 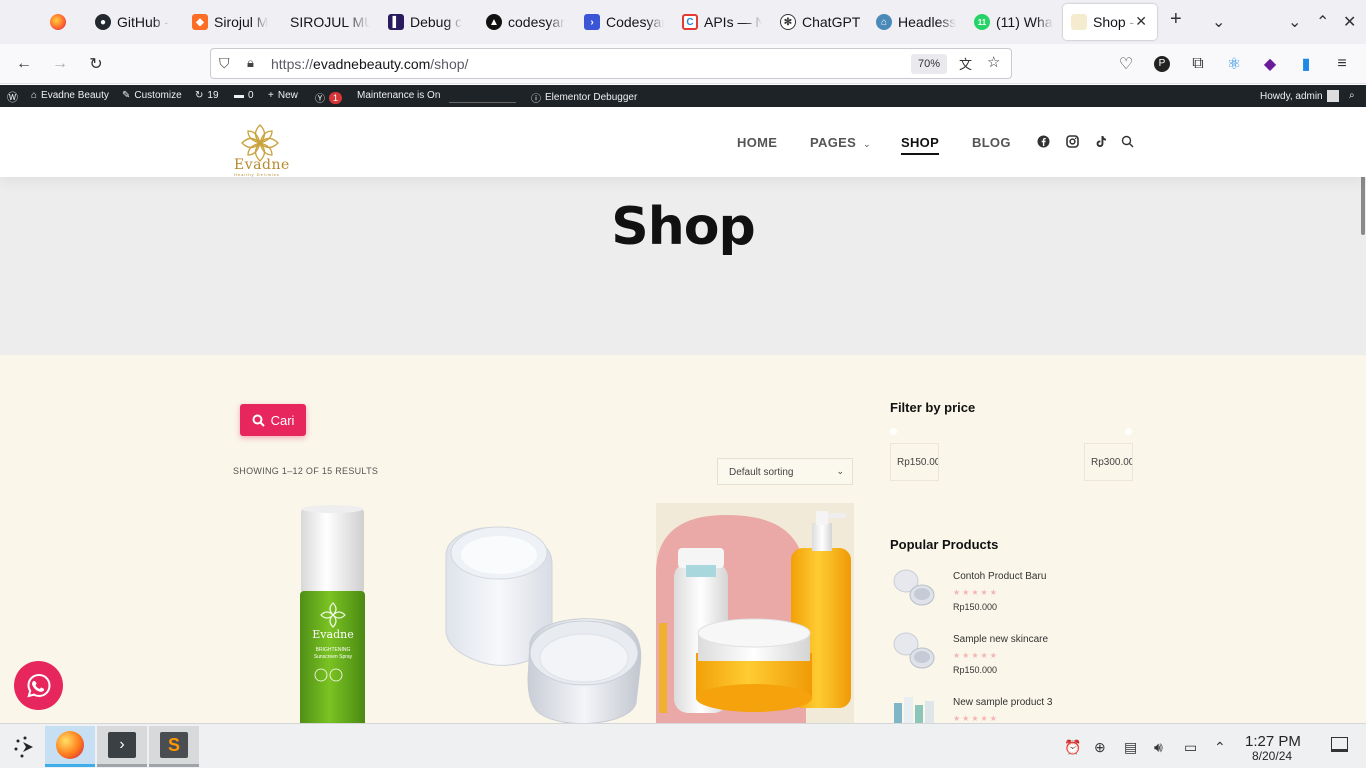 I want to click on wp-updates-link: ↻ 19, so click(x=207, y=95).